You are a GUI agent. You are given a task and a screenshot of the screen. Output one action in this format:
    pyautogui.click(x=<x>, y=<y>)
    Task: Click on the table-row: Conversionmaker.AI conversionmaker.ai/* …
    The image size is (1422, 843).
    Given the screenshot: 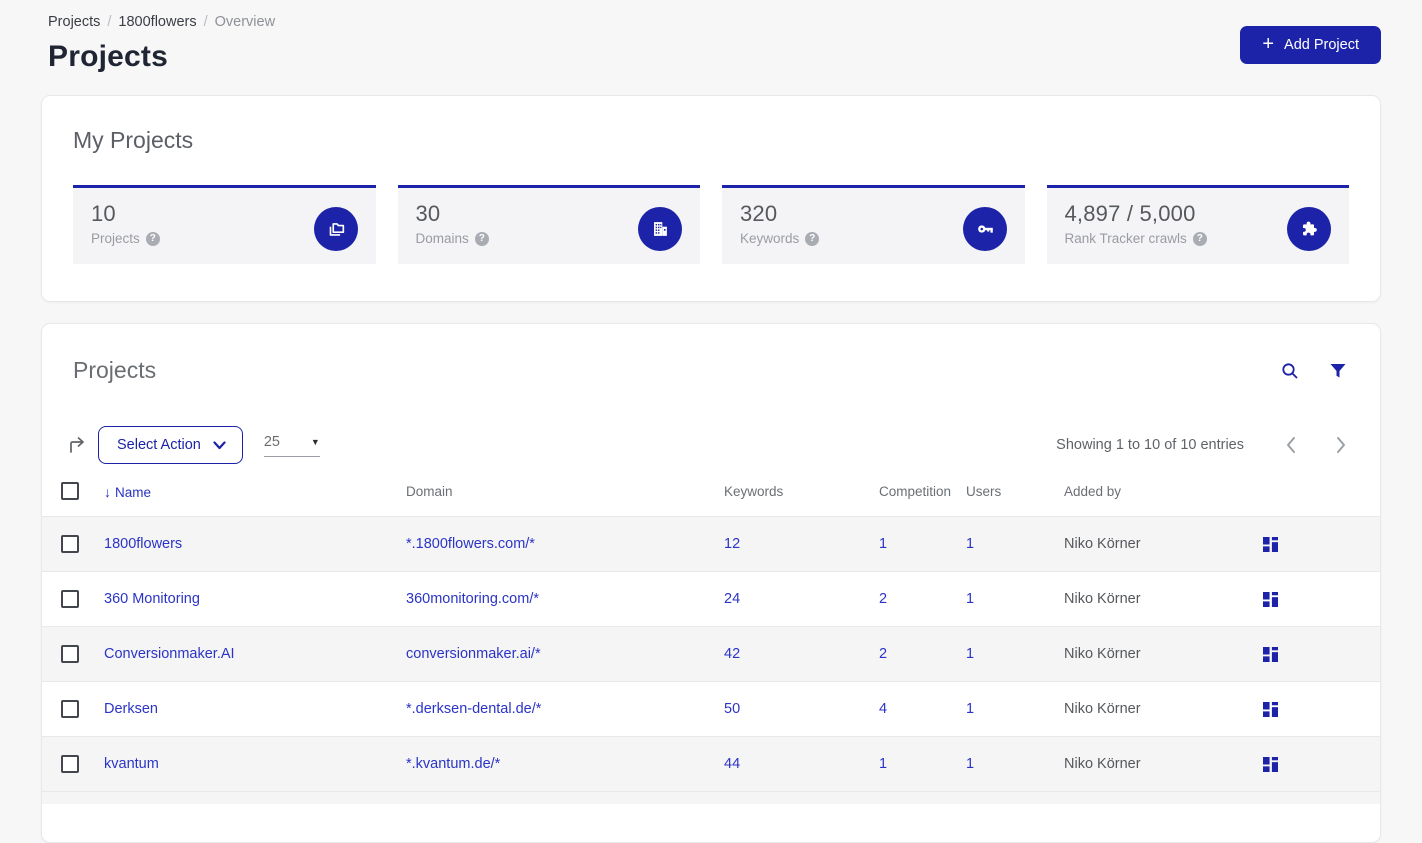 What is the action you would take?
    pyautogui.click(x=711, y=654)
    